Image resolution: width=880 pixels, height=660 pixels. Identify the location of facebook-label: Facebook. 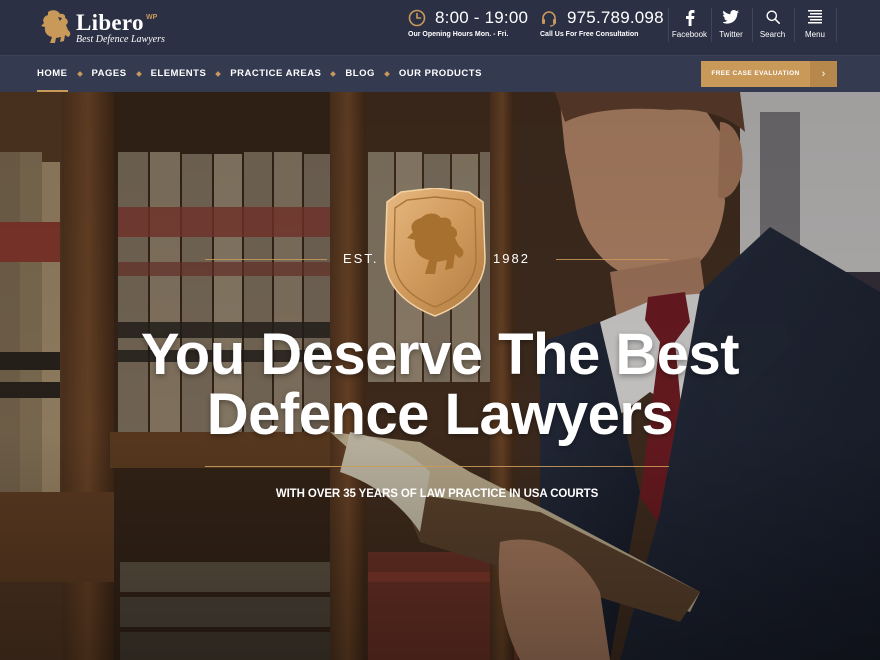
(689, 34).